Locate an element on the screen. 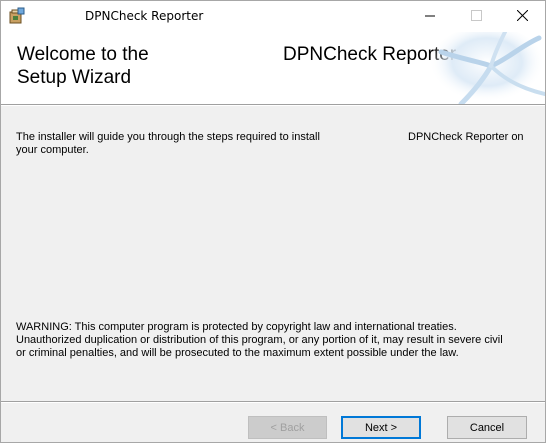 This screenshot has height=443, width=546. maximize-icon is located at coordinates (476, 17).